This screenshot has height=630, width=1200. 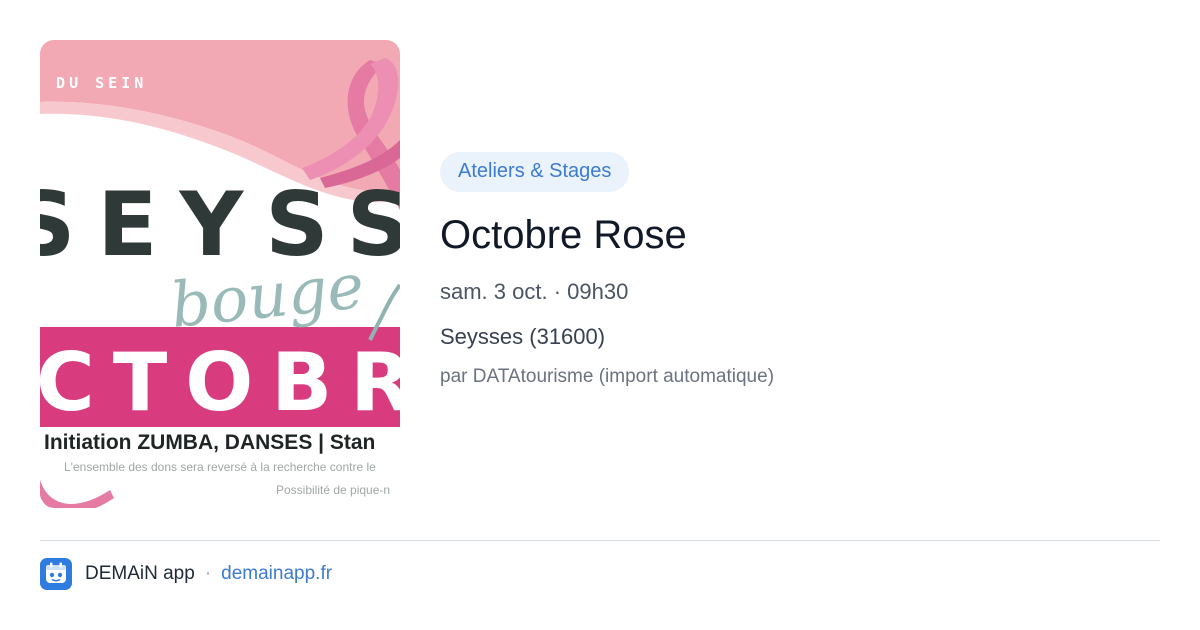 What do you see at coordinates (140, 573) in the screenshot?
I see `app-name: DEMAiN app` at bounding box center [140, 573].